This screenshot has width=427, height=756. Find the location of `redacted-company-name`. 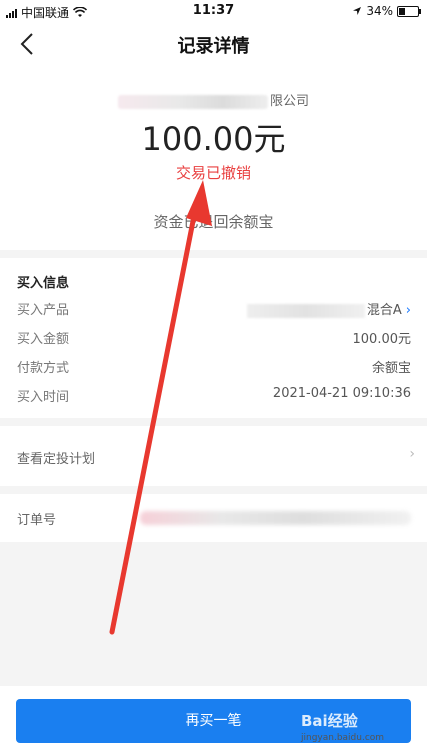

redacted-company-name is located at coordinates (192, 101).